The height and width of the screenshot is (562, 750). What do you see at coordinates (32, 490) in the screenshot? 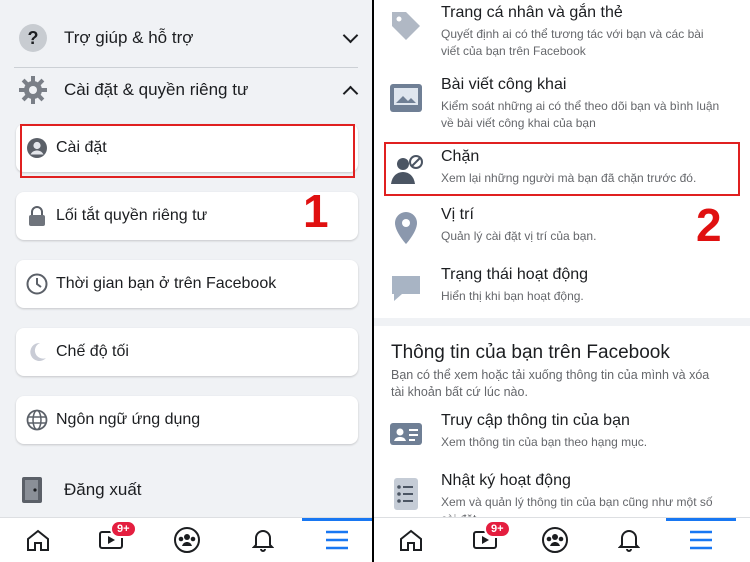
I see `door-icon` at bounding box center [32, 490].